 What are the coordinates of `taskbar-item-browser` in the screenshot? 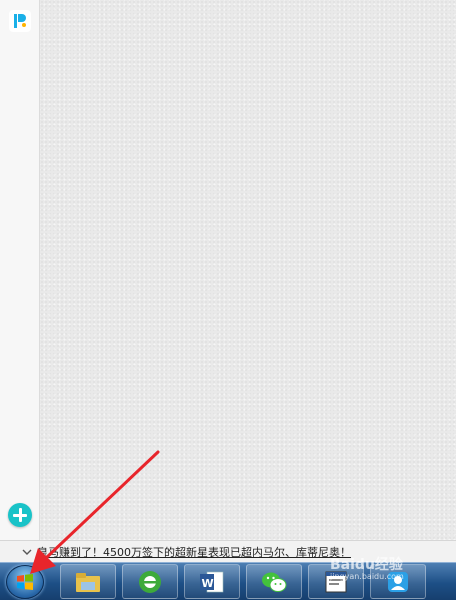 It's located at (150, 581).